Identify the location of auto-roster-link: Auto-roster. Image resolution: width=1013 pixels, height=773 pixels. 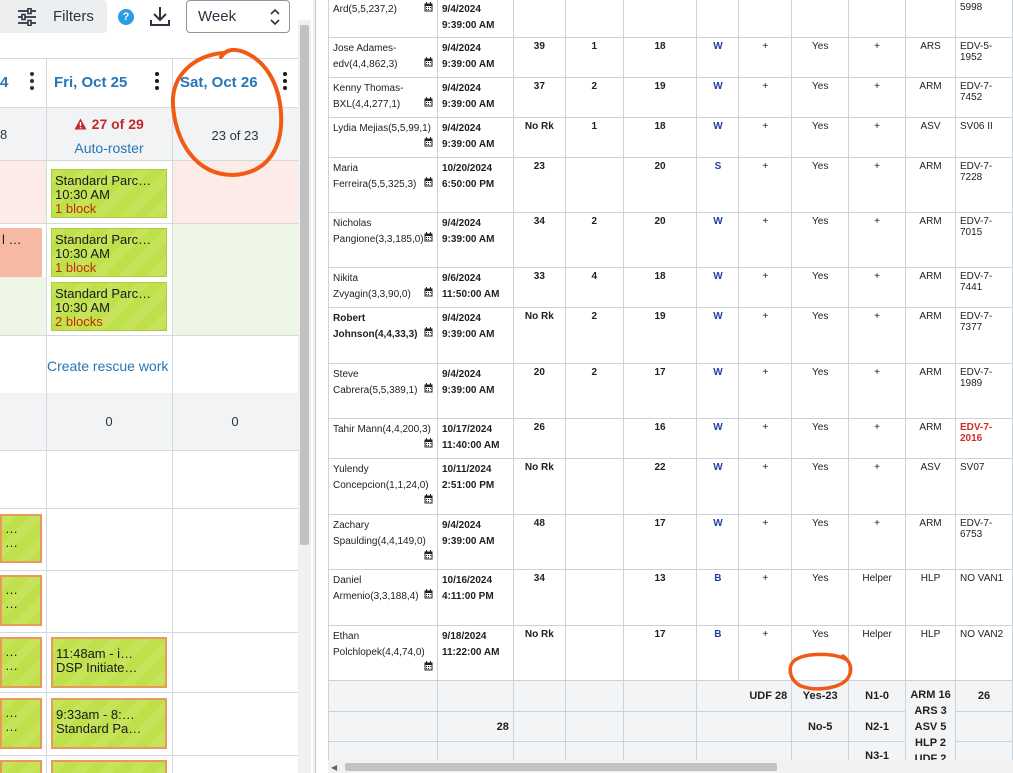
(109, 148).